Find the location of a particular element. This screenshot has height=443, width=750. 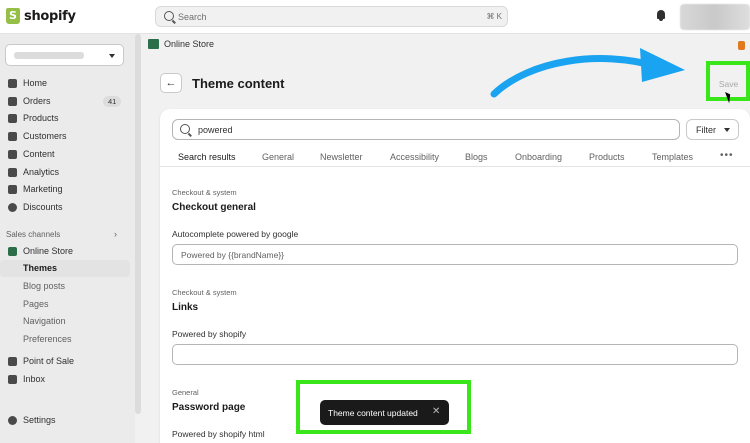

top-bar: shopify Search ⌘ K is located at coordinates (375, 17).